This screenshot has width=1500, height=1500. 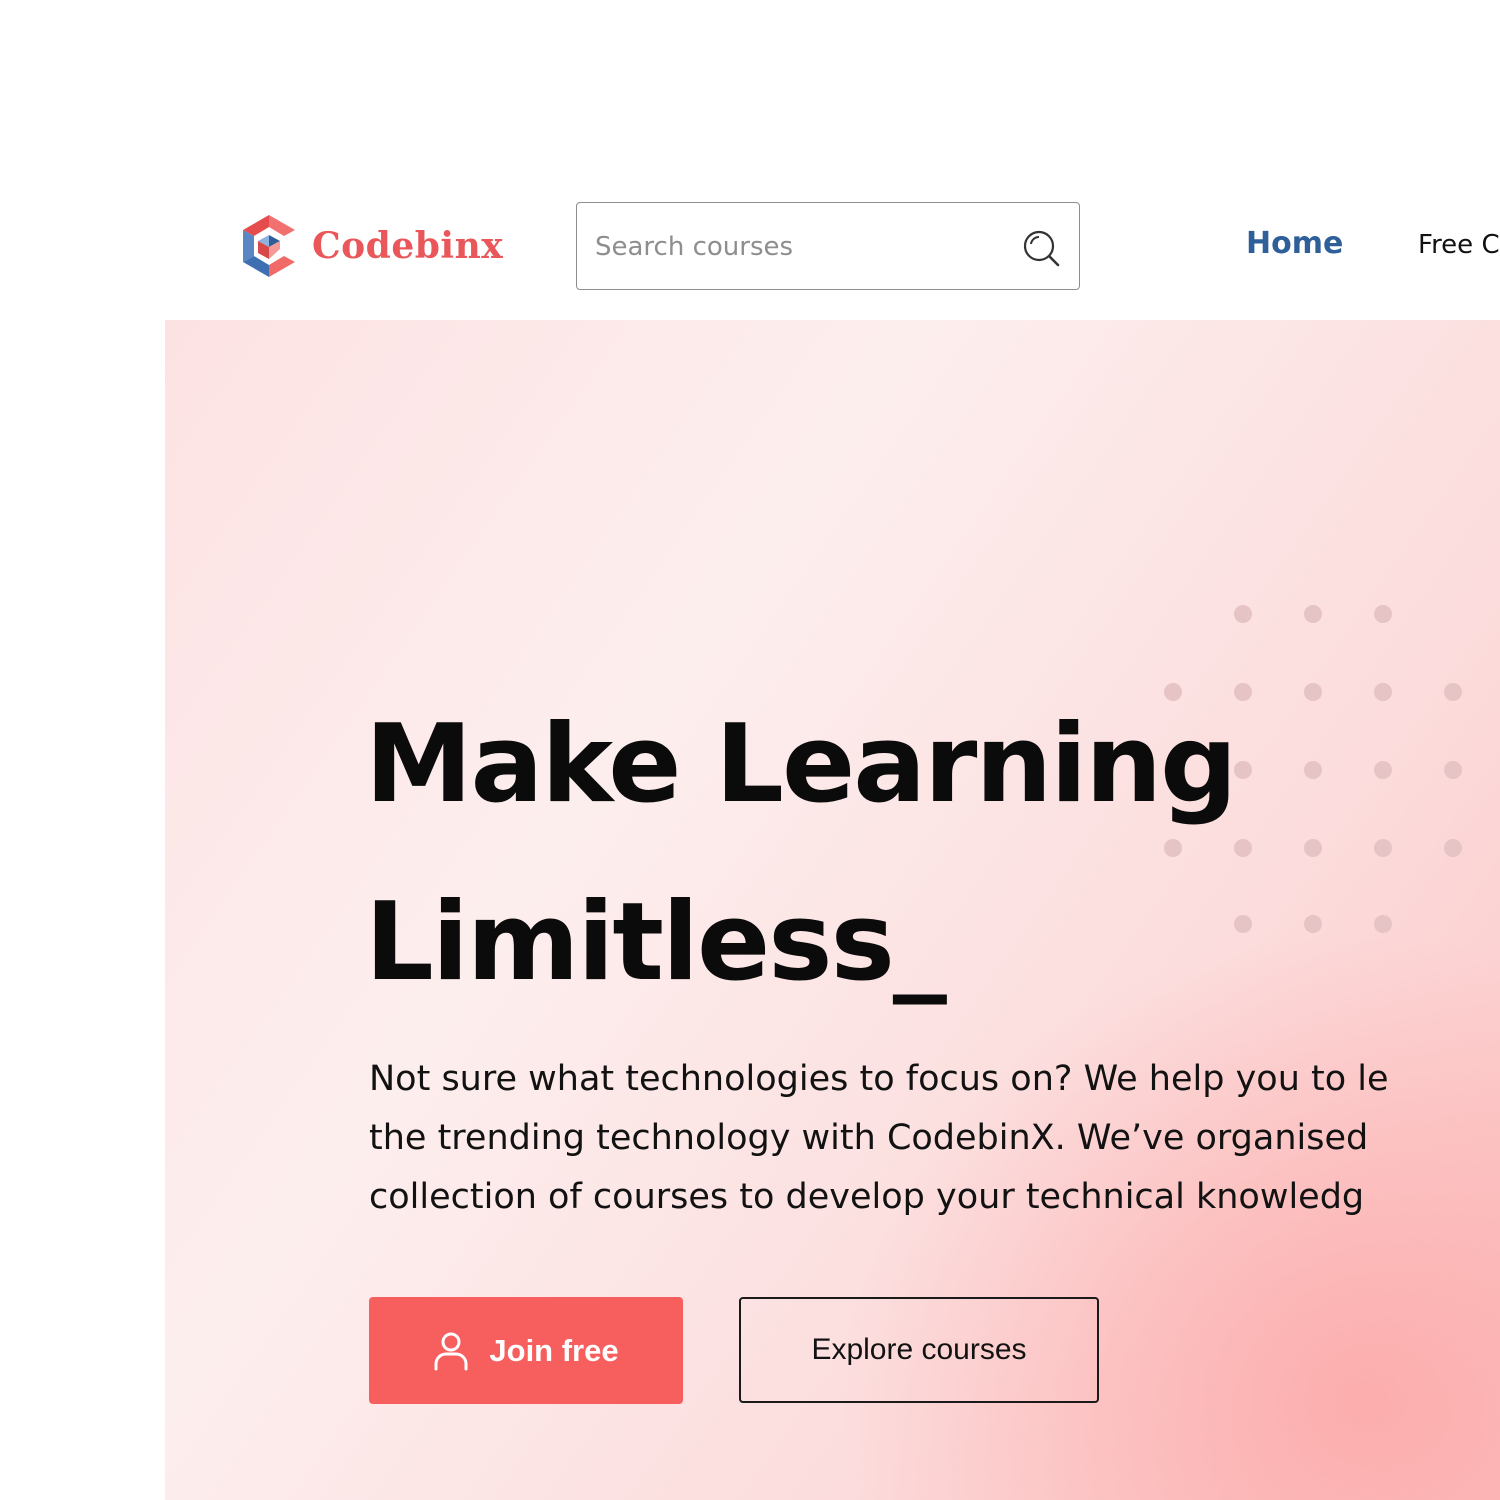 What do you see at coordinates (801, 764) in the screenshot?
I see `hero-title-line-1: Make Learning` at bounding box center [801, 764].